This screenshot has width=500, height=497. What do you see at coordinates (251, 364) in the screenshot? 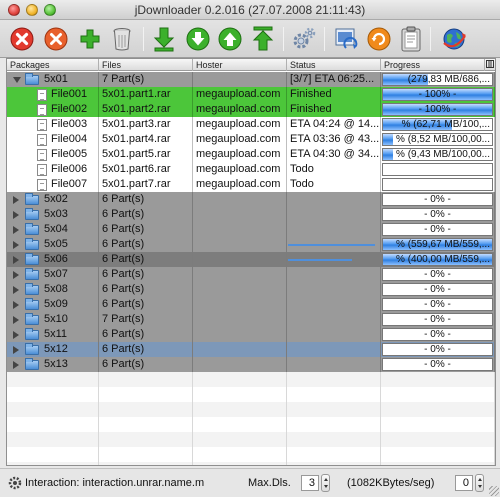
I see `package-row: 5x13 6 Part(s) - 0% -` at bounding box center [251, 364].